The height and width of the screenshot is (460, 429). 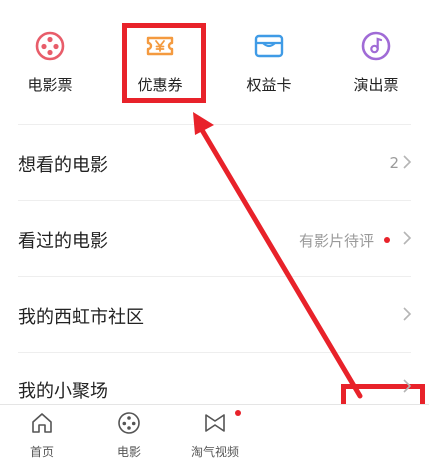 I want to click on list-item-title: 想看的电影, so click(x=63, y=165).